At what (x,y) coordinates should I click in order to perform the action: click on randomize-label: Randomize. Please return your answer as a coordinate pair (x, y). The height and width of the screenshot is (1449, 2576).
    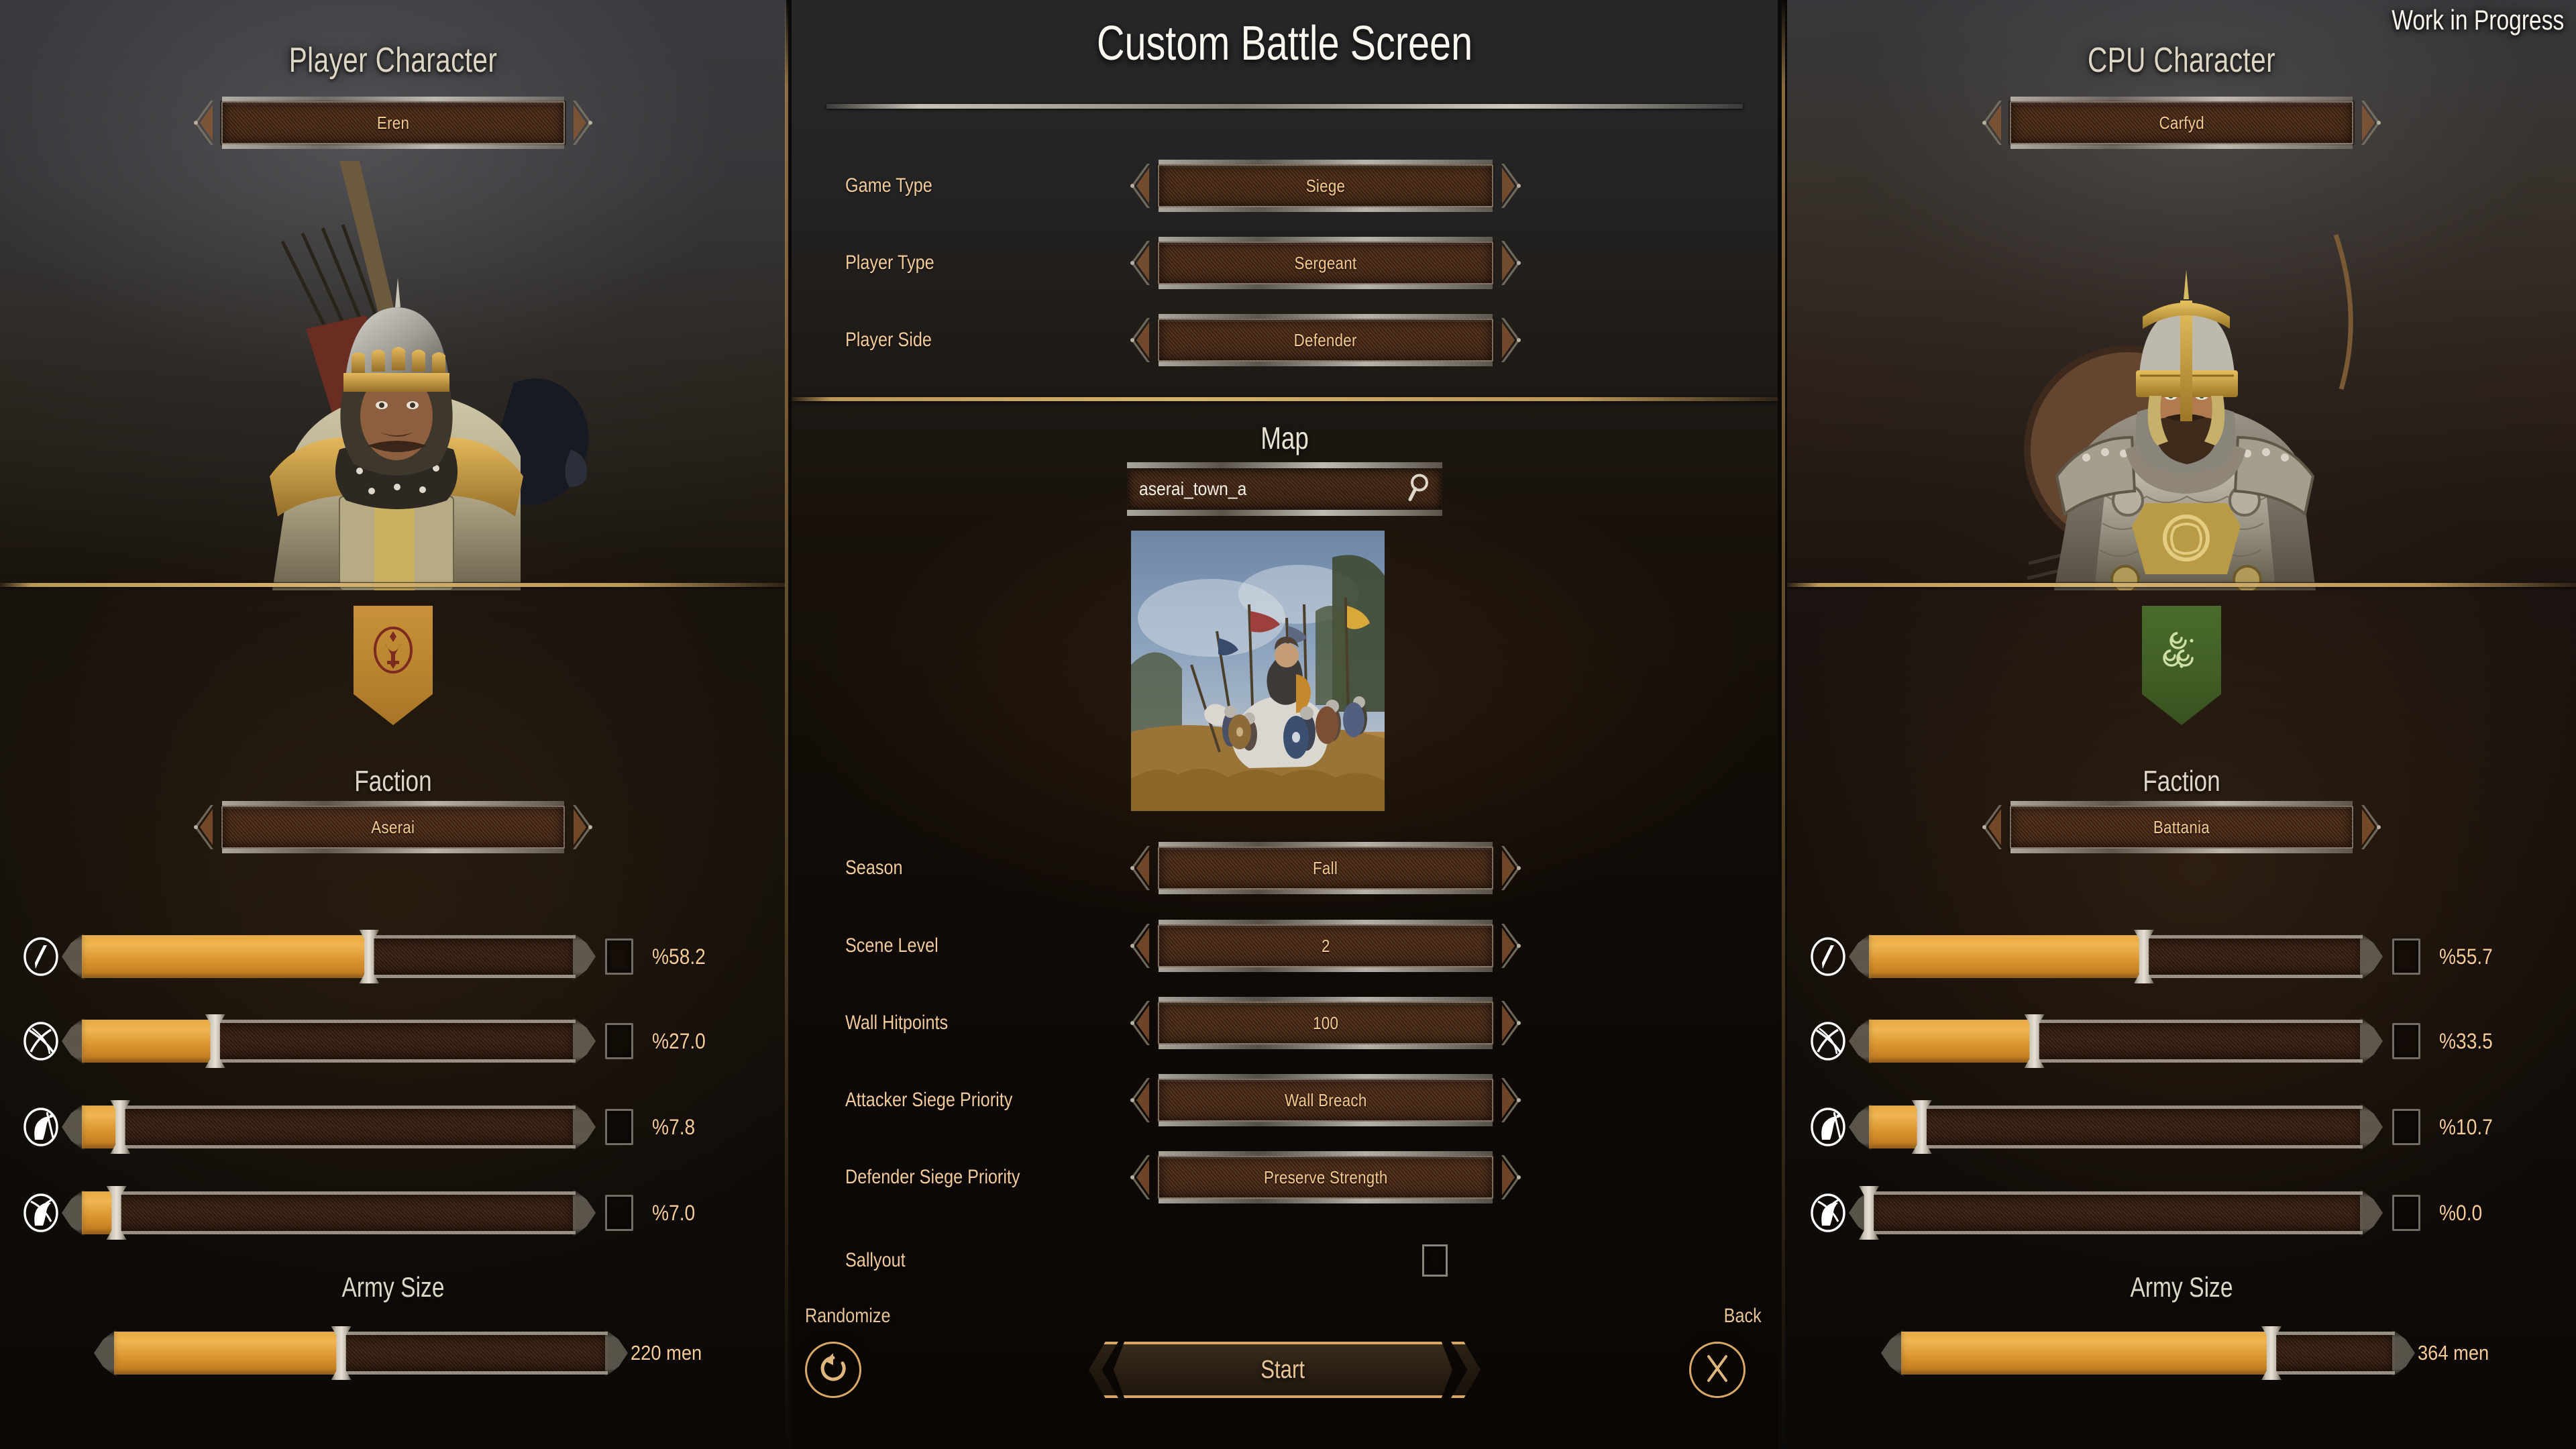
    Looking at the image, I should click on (848, 1316).